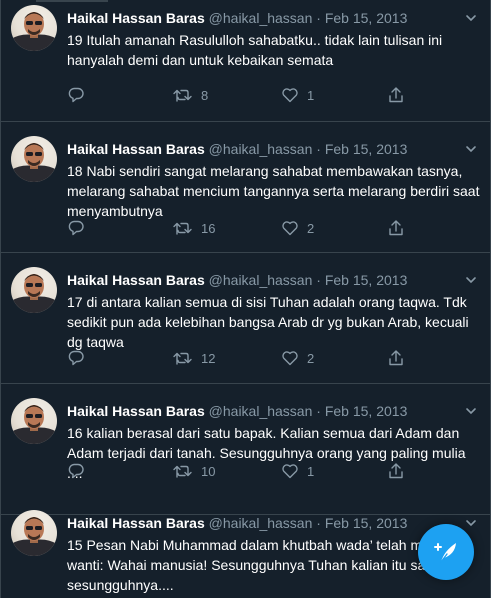 Image resolution: width=491 pixels, height=598 pixels. I want to click on tweet-actions: 8 1, so click(242, 95).